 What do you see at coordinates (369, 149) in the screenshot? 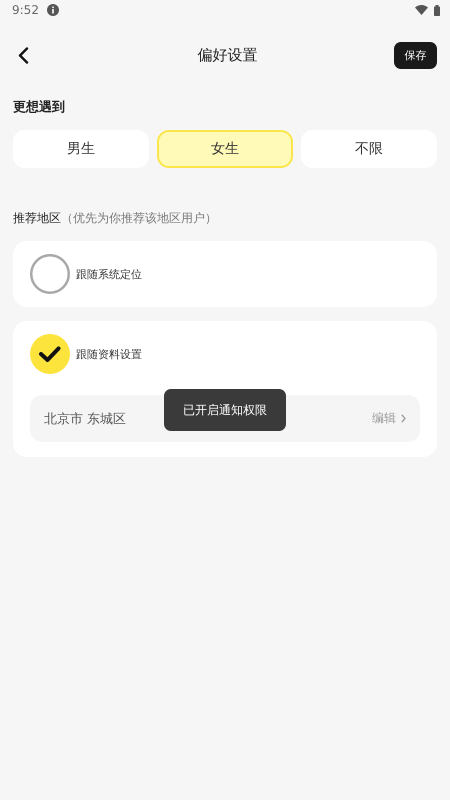
I see `gender-option: 不限` at bounding box center [369, 149].